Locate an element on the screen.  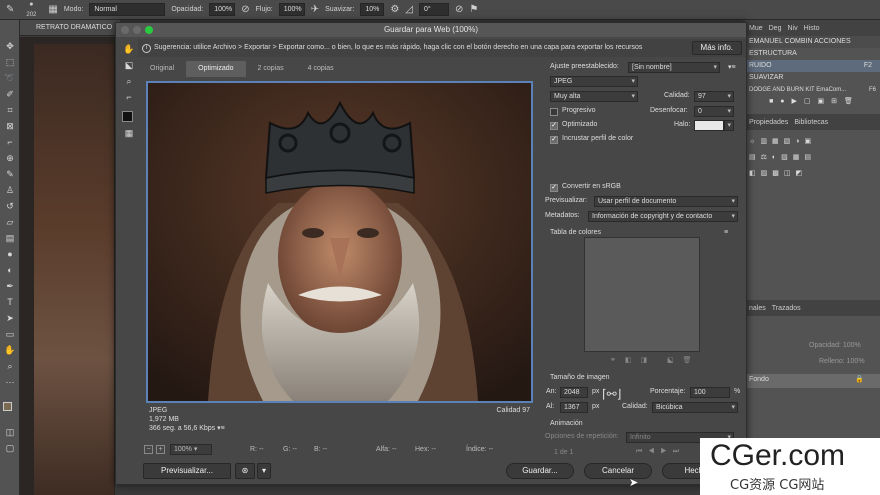
healing-brush-icon: ⊕ is located at coordinates (10, 158).